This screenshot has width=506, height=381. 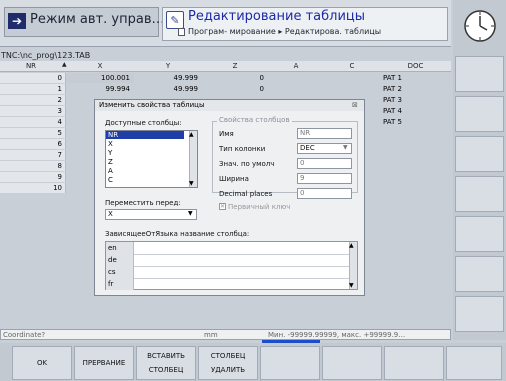 I want to click on insert-column-label-2: СТОЛБЕЦ, so click(x=166, y=370).